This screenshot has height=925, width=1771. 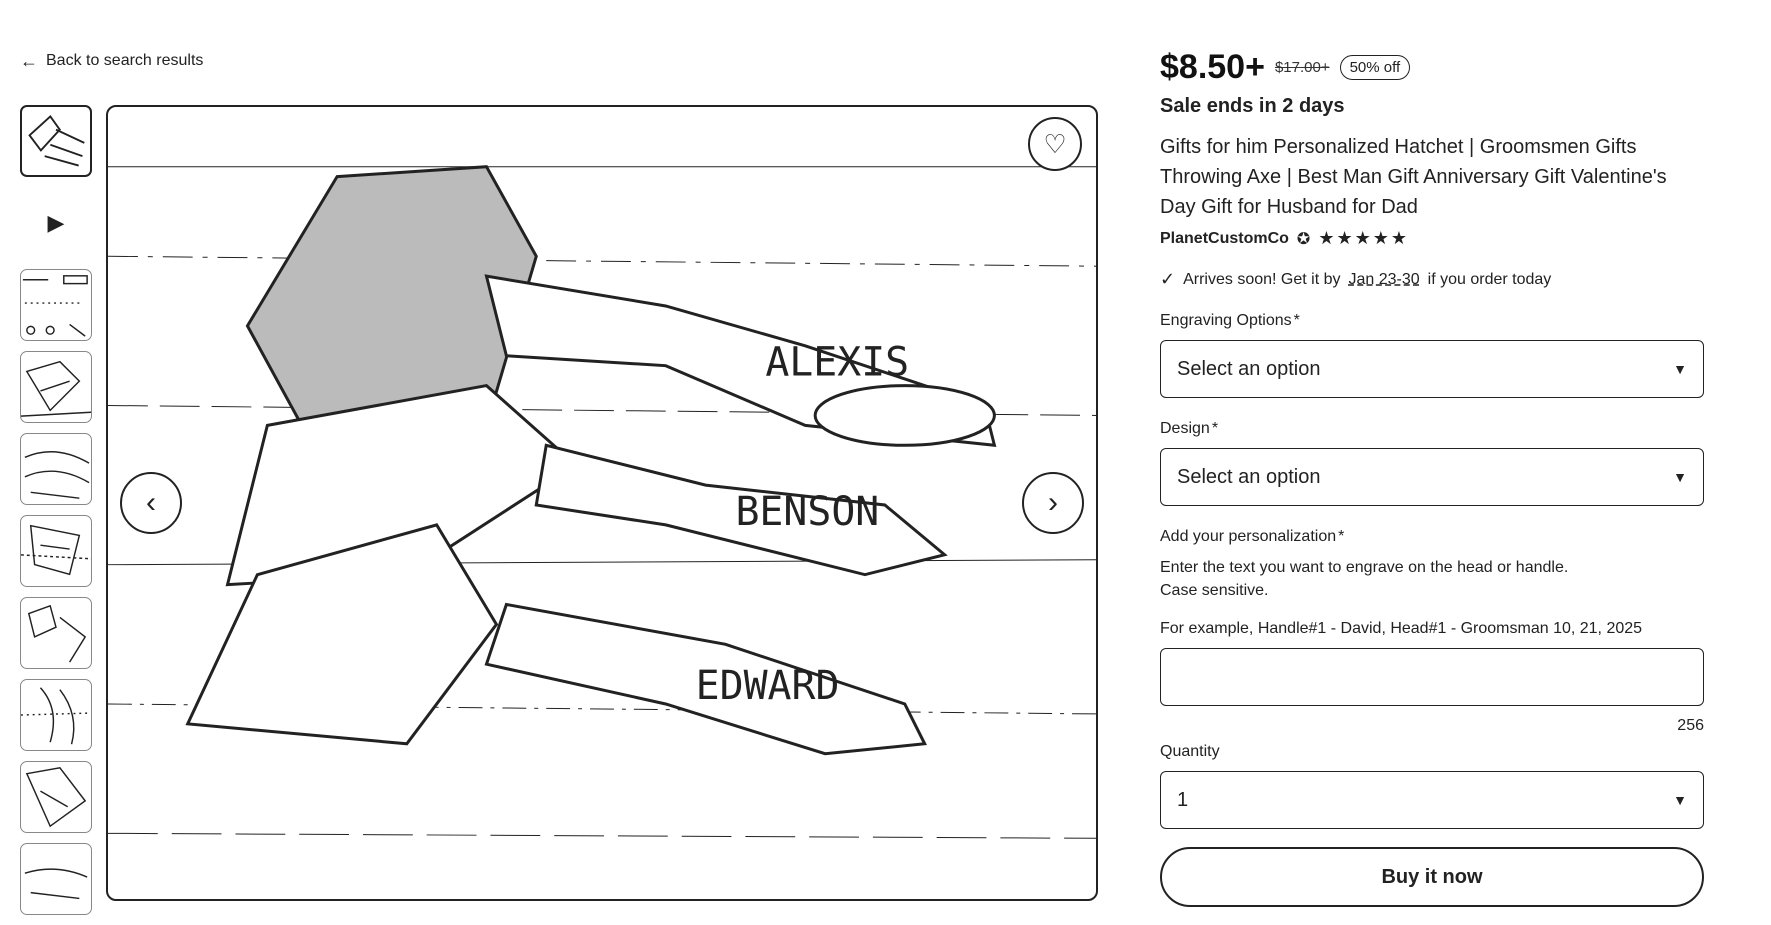 I want to click on back-to-search-link: ← Back to search results, so click(x=111, y=61).